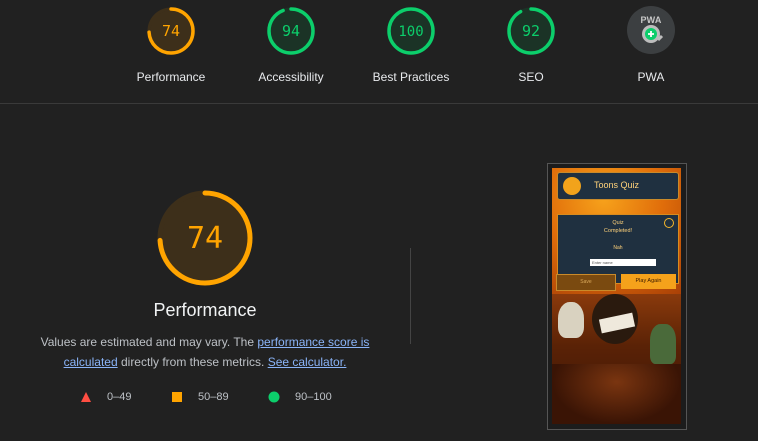  Describe the element at coordinates (192, 362) in the screenshot. I see `description-text: directly from these metrics.` at that location.